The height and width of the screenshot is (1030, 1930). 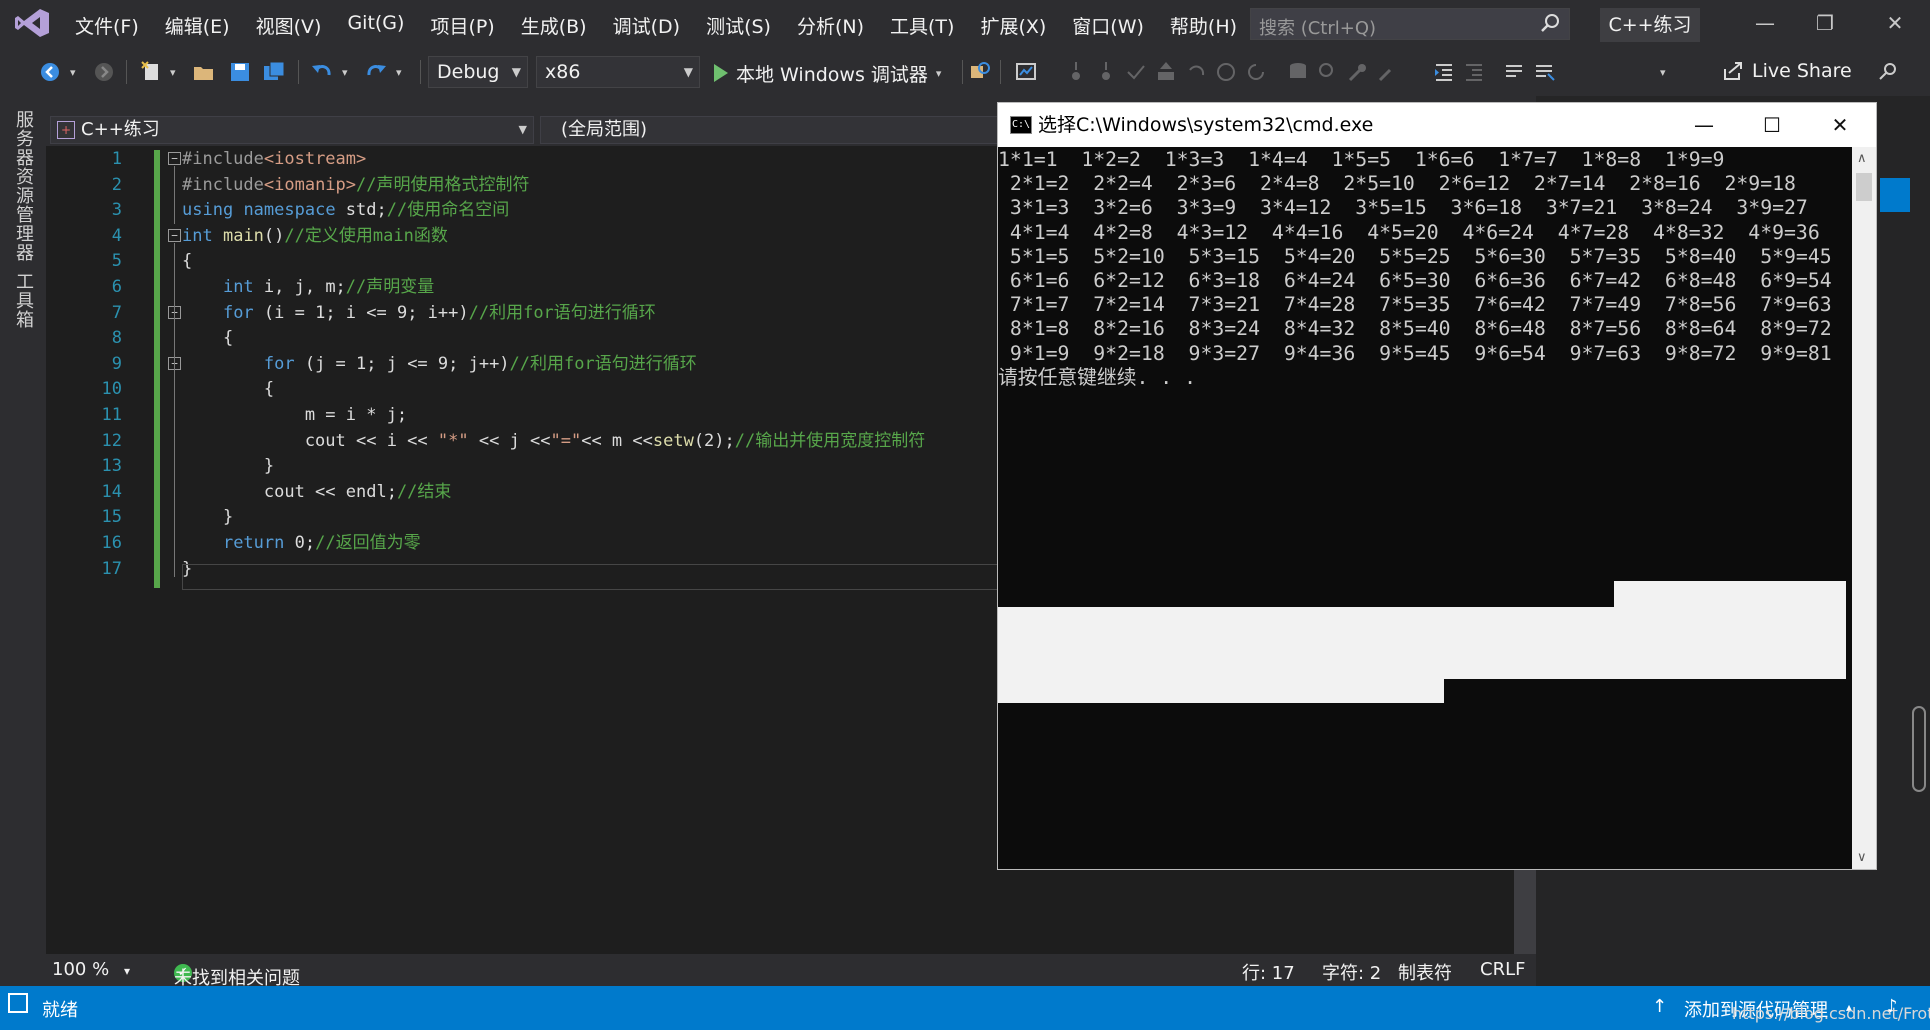 What do you see at coordinates (478, 72) in the screenshot?
I see `configuration-select: Debug ▼` at bounding box center [478, 72].